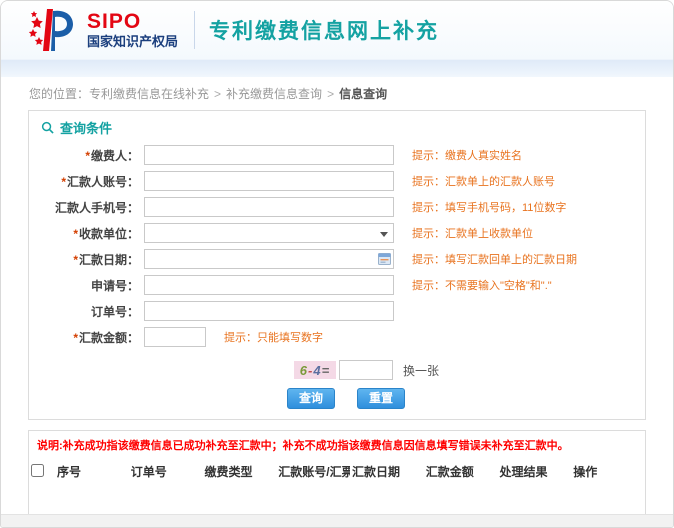 The width and height of the screenshot is (674, 528). What do you see at coordinates (421, 370) in the screenshot?
I see `captcha-refresh-link: 换一张` at bounding box center [421, 370].